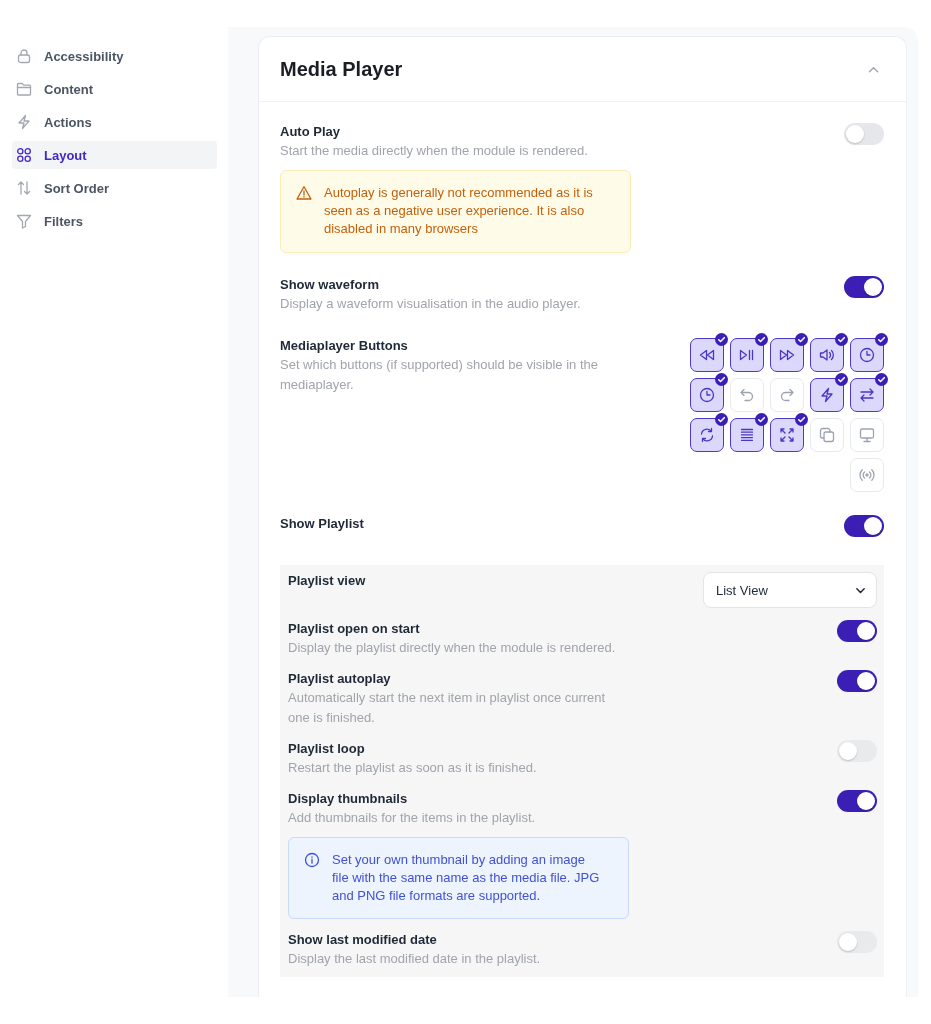 The width and height of the screenshot is (931, 1024). Describe the element at coordinates (414, 959) in the screenshot. I see `setting-description: Display the last modified date in the playlist.` at that location.